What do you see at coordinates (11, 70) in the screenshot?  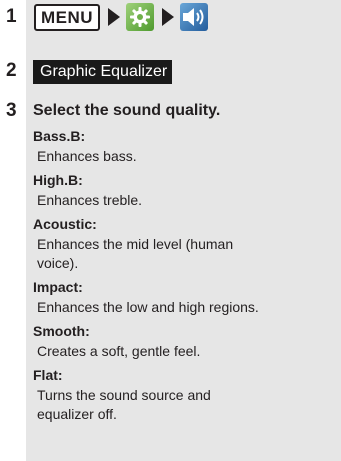 I see `step-number-2: 2` at bounding box center [11, 70].